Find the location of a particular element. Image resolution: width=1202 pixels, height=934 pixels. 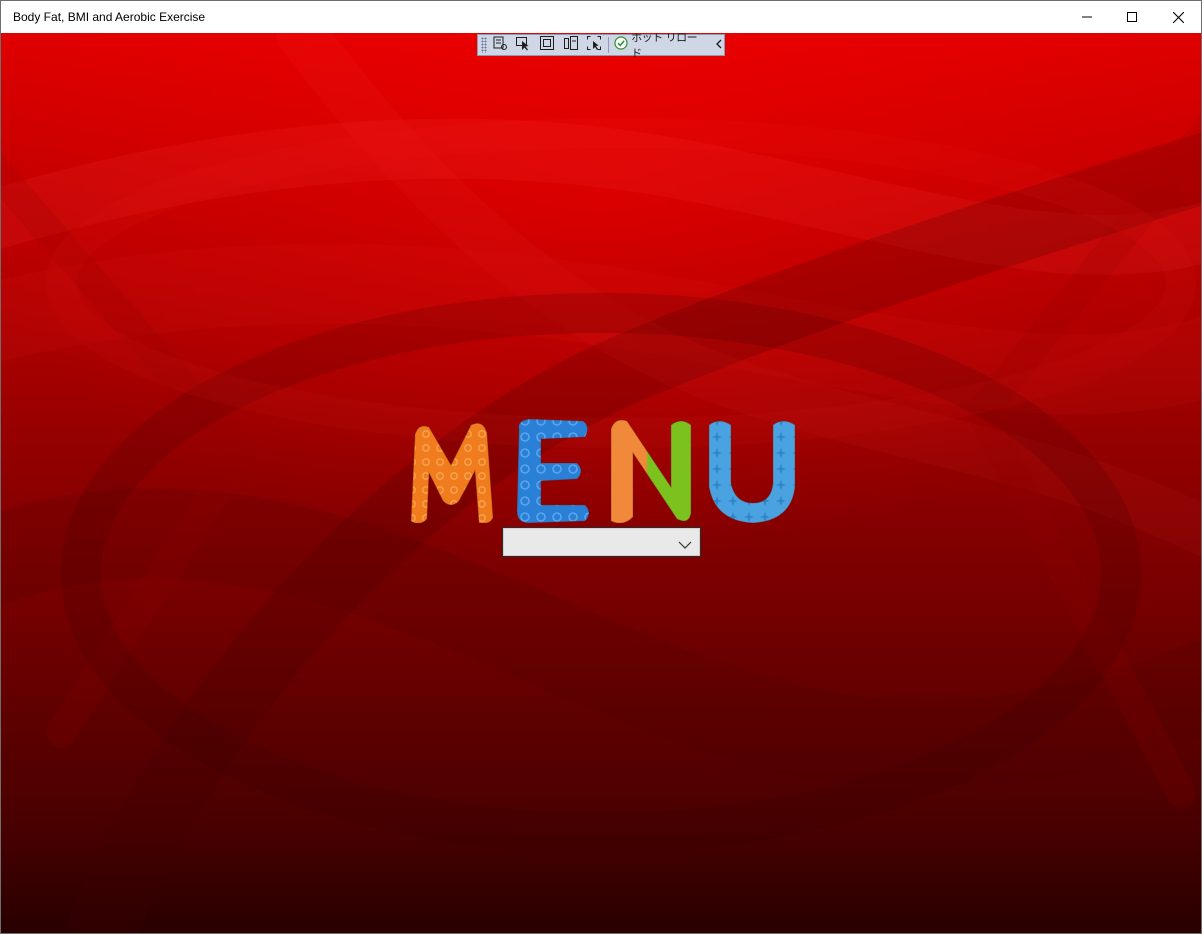

display-layout-adorners-button is located at coordinates (547, 45).